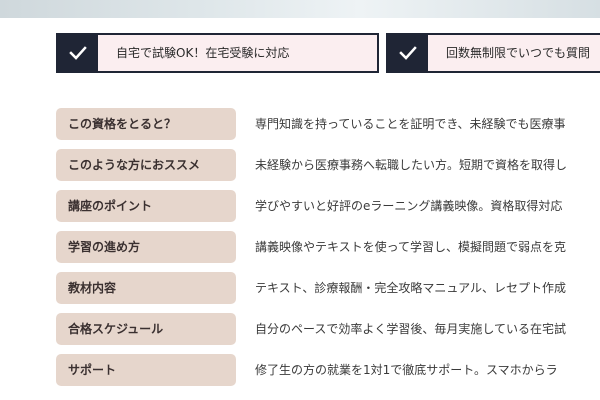  I want to click on info-label: 教材内容, so click(146, 288).